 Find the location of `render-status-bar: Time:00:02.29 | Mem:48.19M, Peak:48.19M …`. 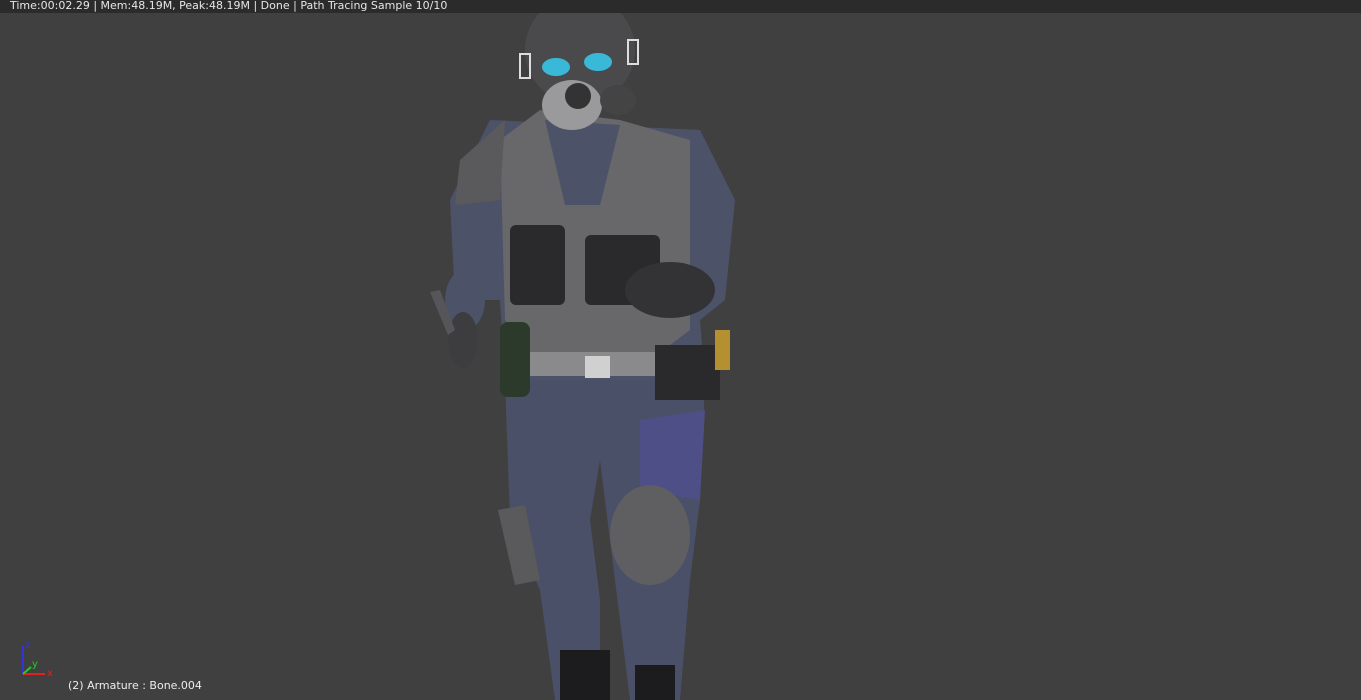

render-status-bar: Time:00:02.29 | Mem:48.19M, Peak:48.19M … is located at coordinates (680, 6).